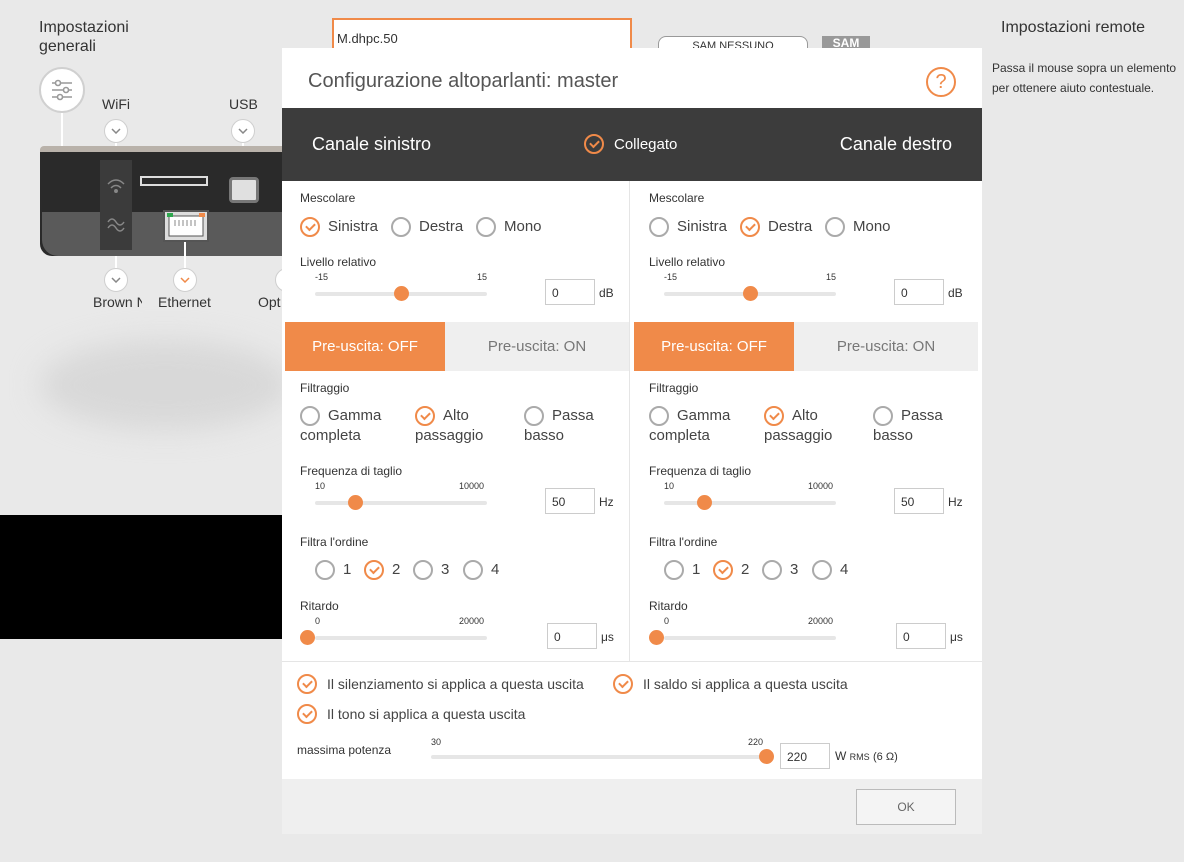  What do you see at coordinates (116, 205) in the screenshot?
I see `device-icon-strip` at bounding box center [116, 205].